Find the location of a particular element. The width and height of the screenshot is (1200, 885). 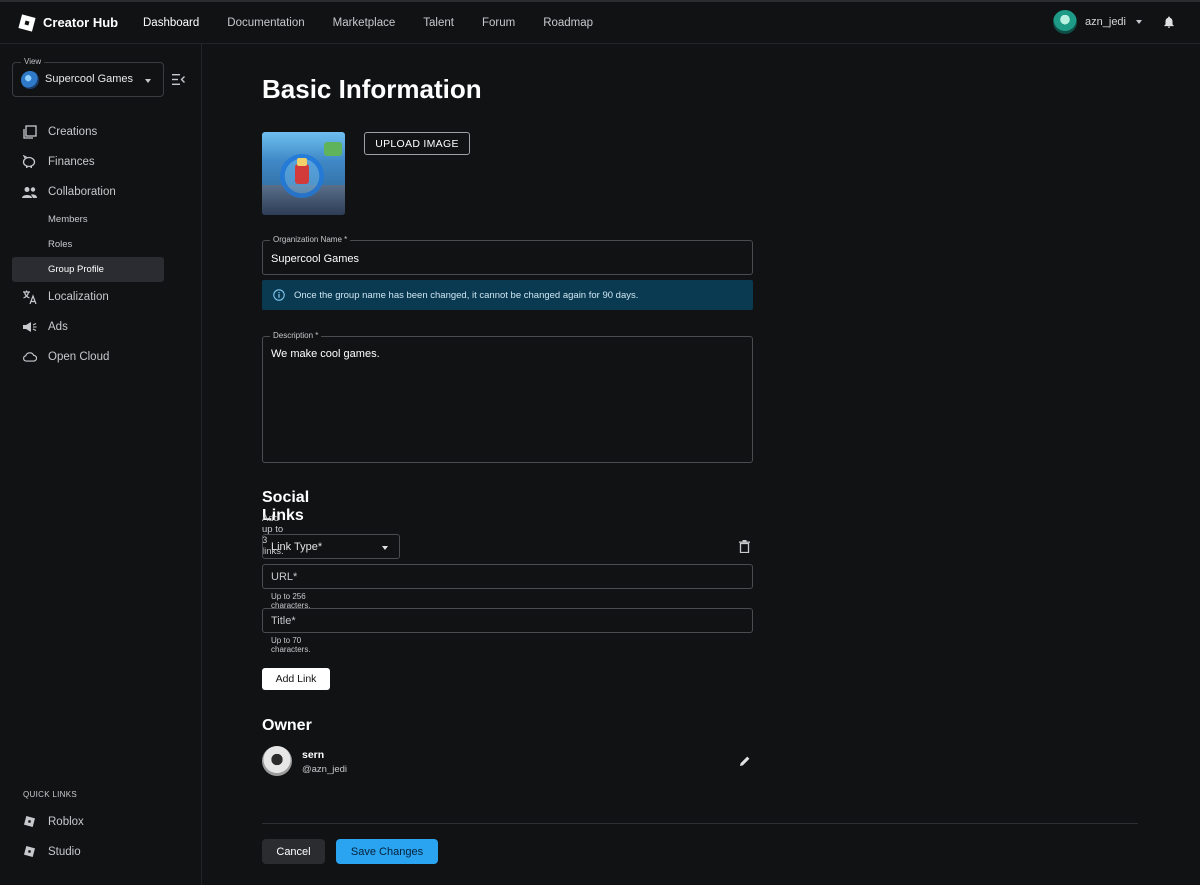

sidebar-item-label: Roblox is located at coordinates (66, 822).